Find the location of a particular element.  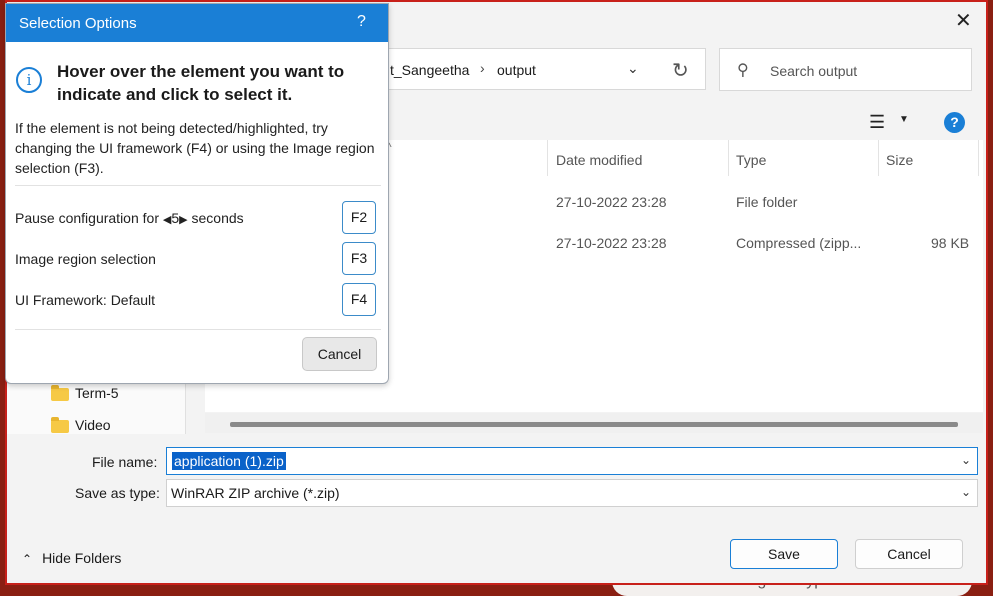

view-options-icon: ☰ is located at coordinates (877, 122).